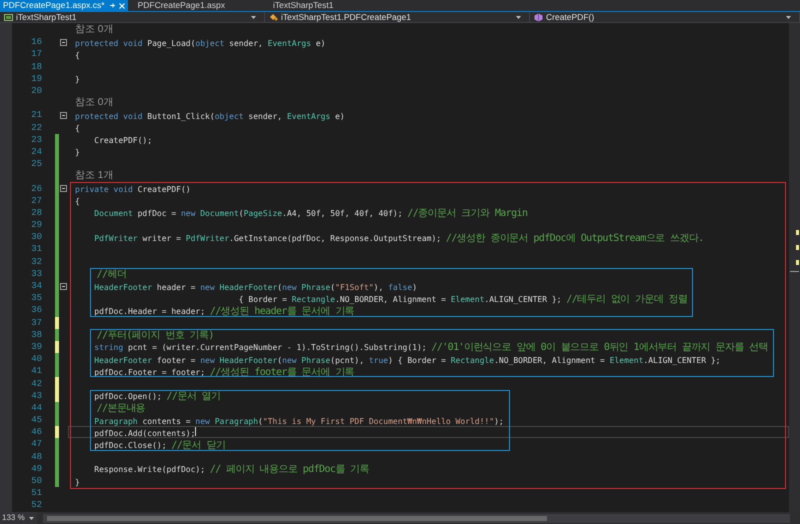  What do you see at coordinates (36, 359) in the screenshot?
I see `line-number: 40` at bounding box center [36, 359].